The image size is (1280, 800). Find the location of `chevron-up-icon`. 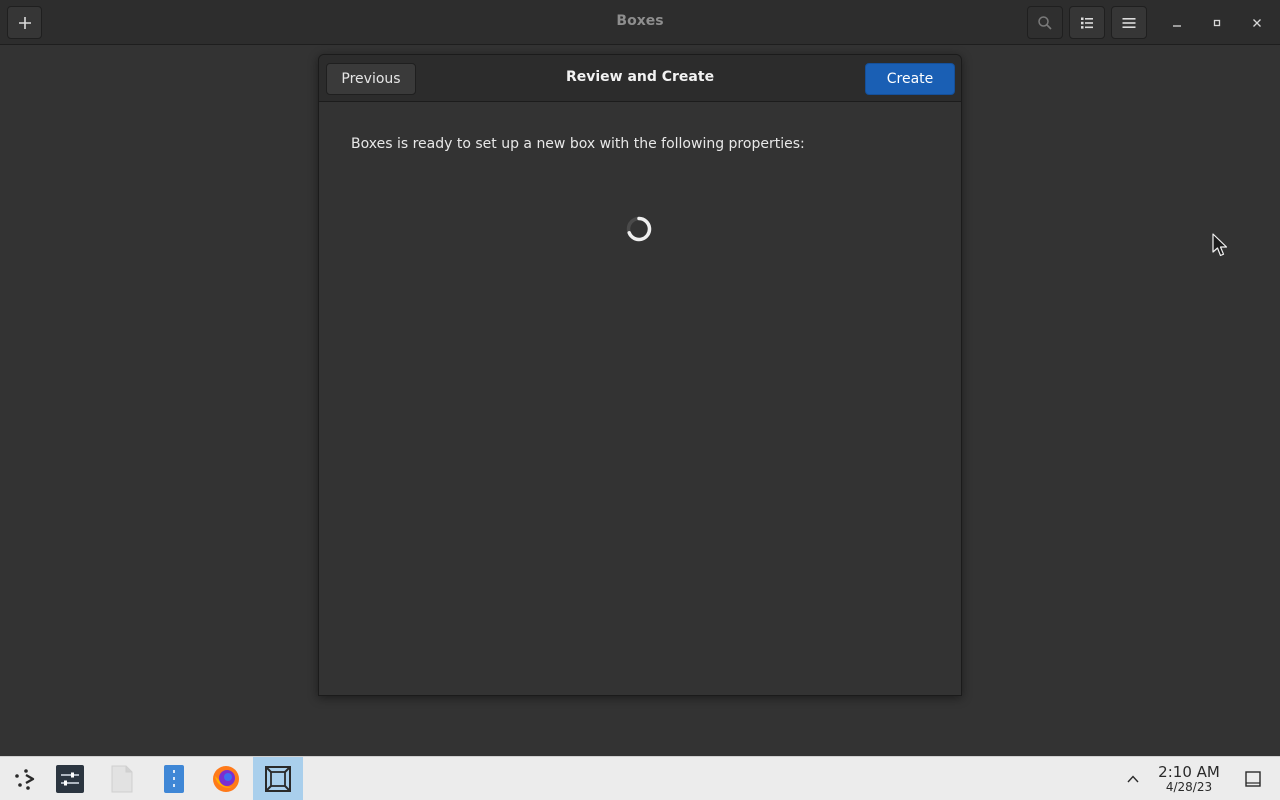

chevron-up-icon is located at coordinates (1133, 779).